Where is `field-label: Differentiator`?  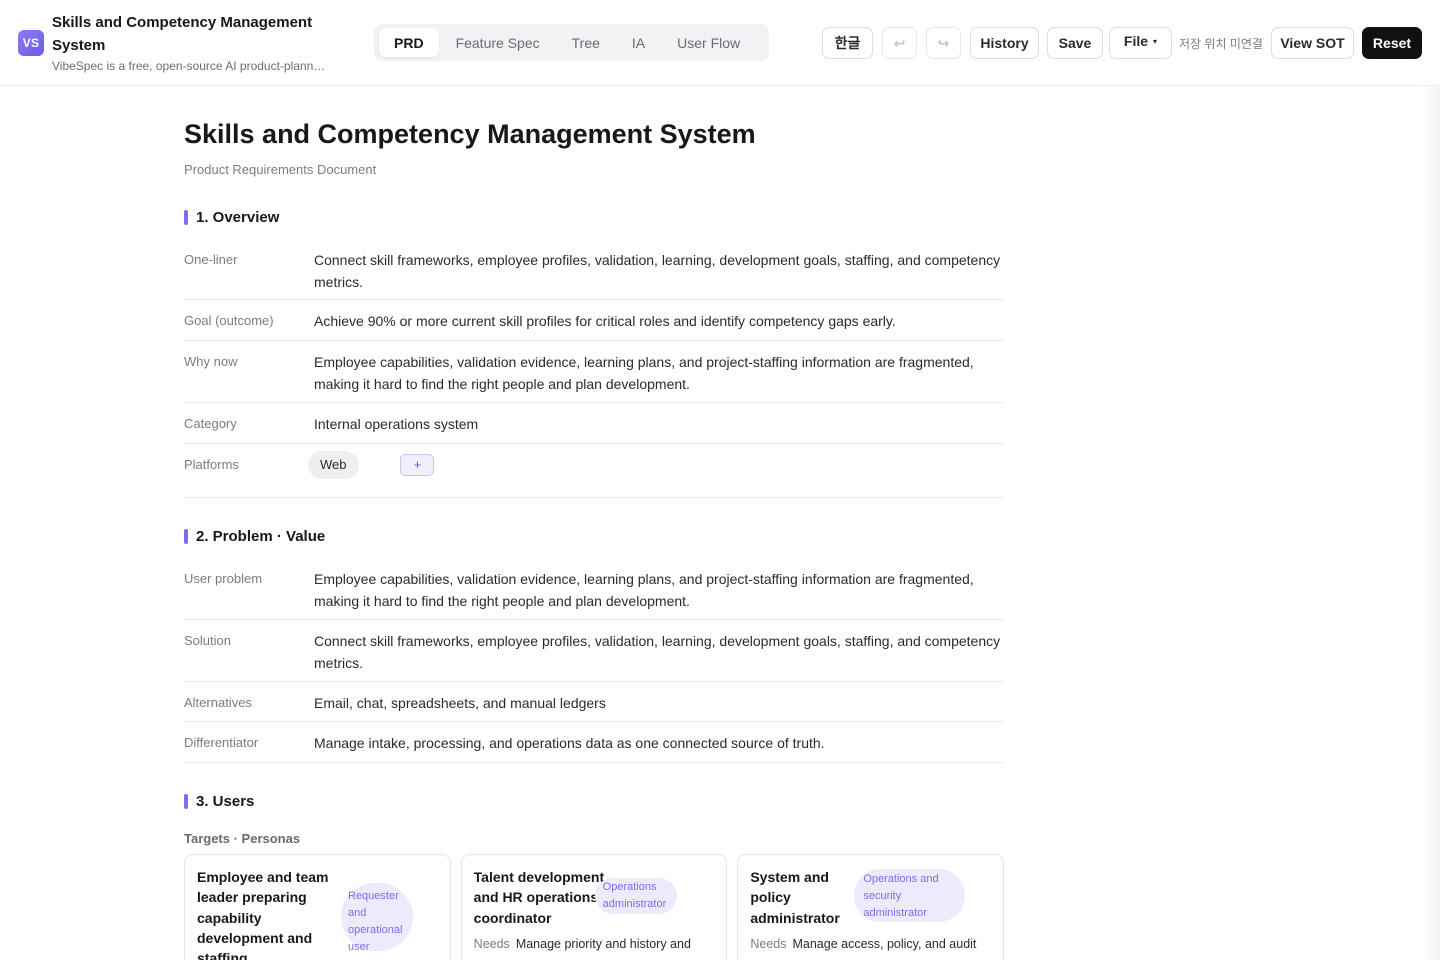
field-label: Differentiator is located at coordinates (221, 742).